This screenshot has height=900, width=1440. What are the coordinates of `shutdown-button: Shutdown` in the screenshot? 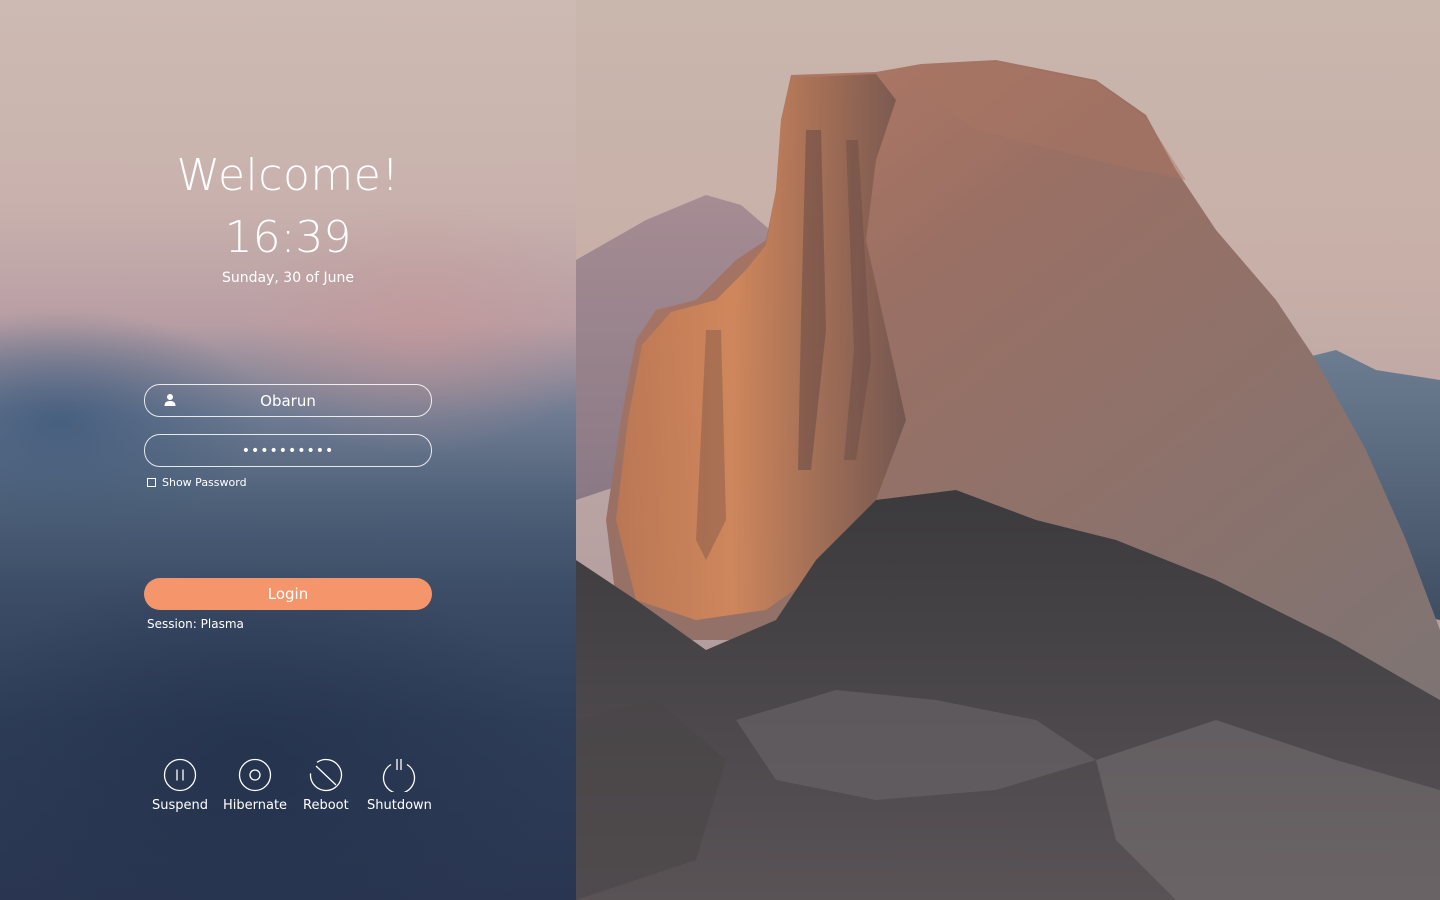 It's located at (399, 785).